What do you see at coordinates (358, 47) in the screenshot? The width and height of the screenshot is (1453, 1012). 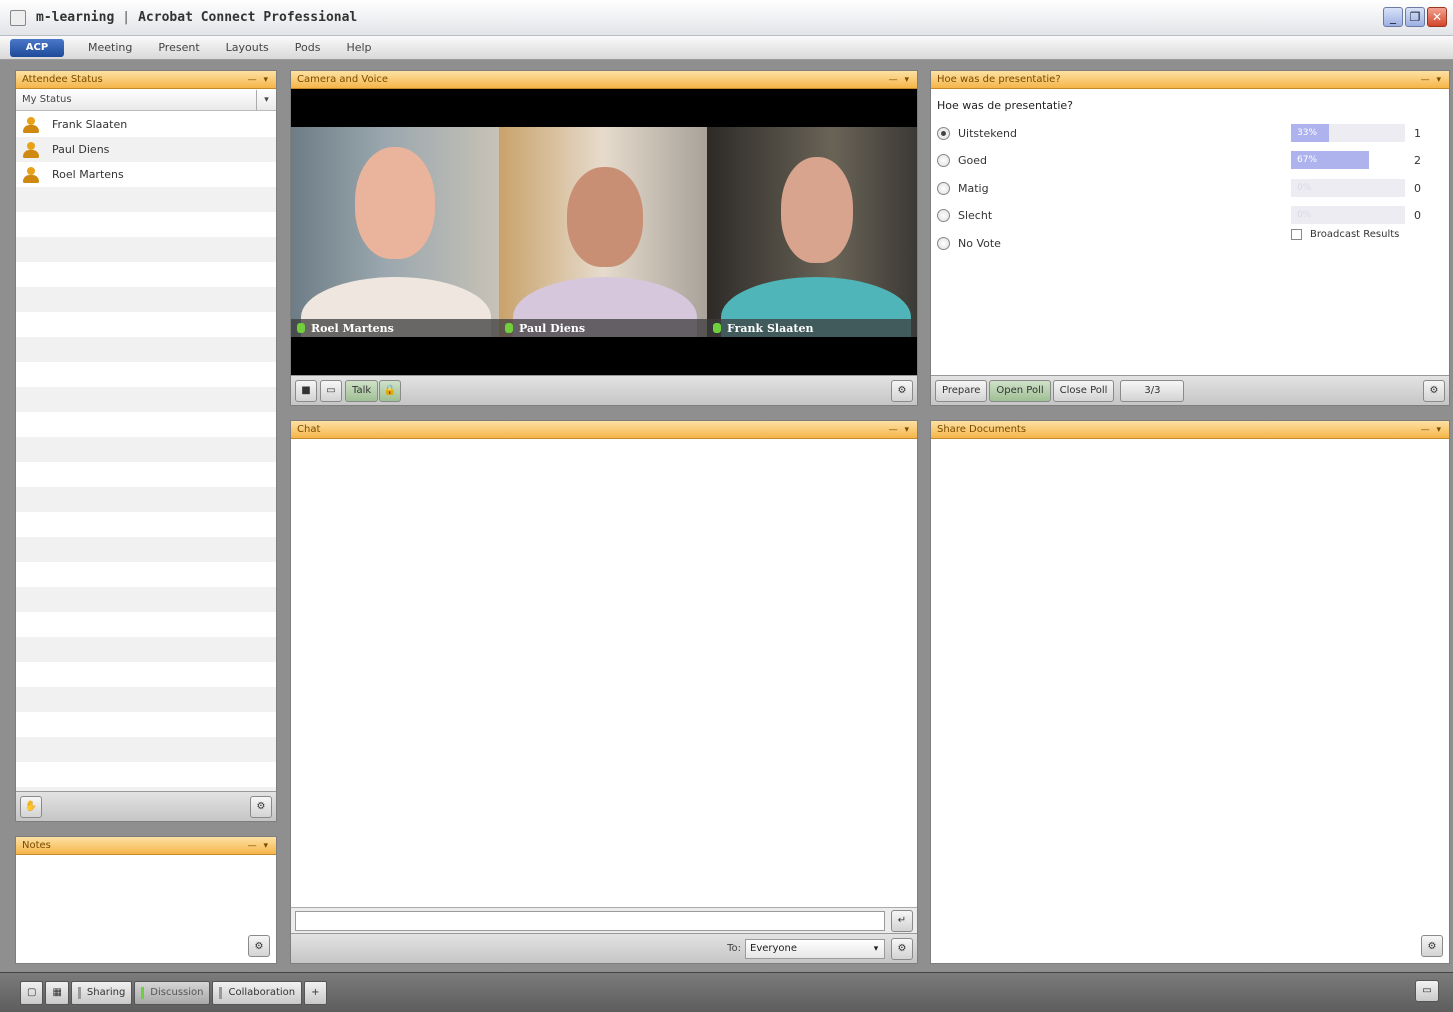 I see `menu-help: Help` at bounding box center [358, 47].